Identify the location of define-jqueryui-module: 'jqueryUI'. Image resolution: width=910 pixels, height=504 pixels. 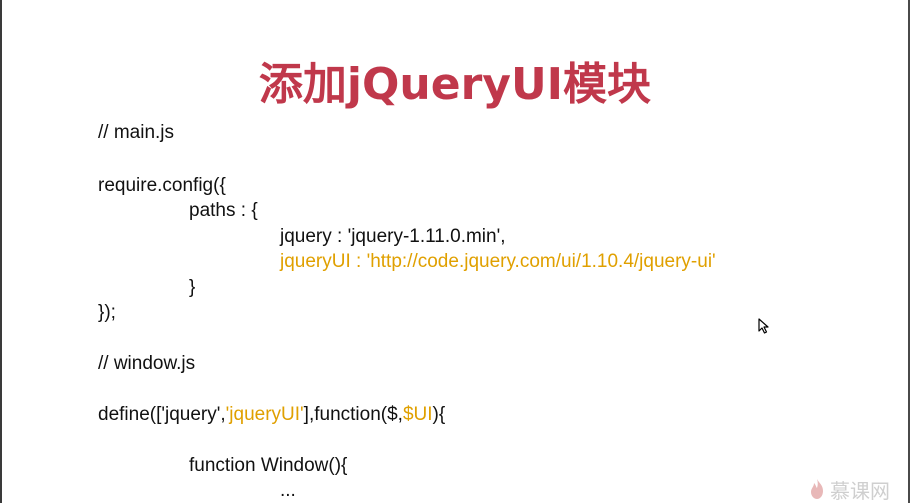
(264, 414).